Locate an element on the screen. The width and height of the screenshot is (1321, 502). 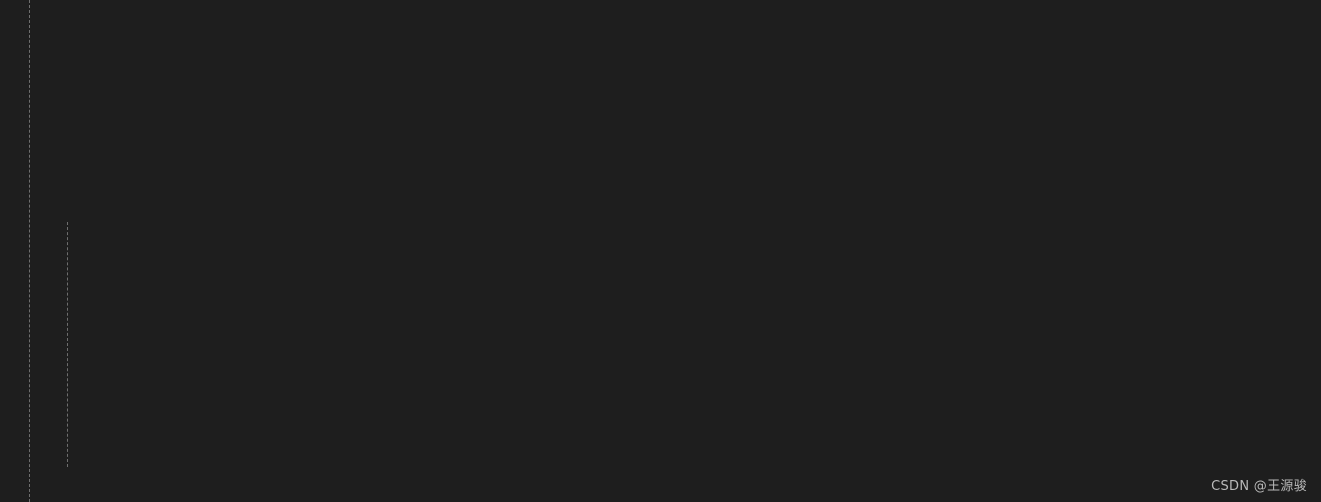
code-line: /// Begin grab interaction is located at coordinates (660, 437).